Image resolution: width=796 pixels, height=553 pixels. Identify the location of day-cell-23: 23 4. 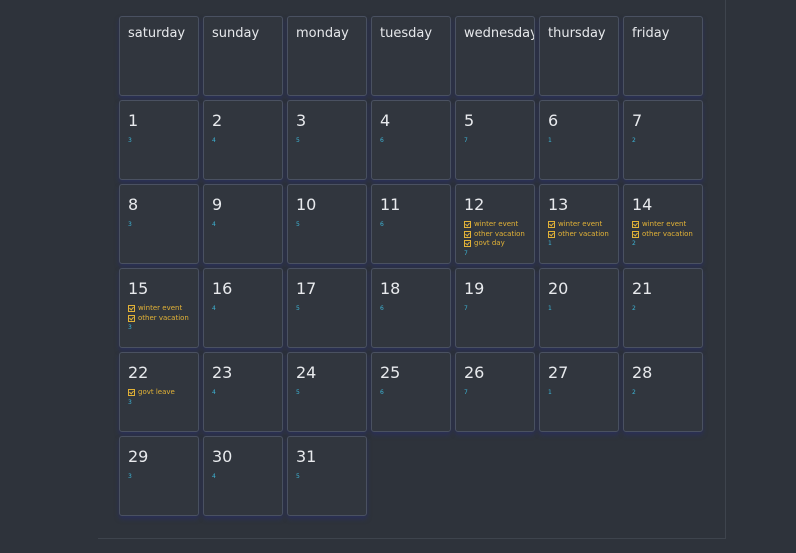
(243, 392).